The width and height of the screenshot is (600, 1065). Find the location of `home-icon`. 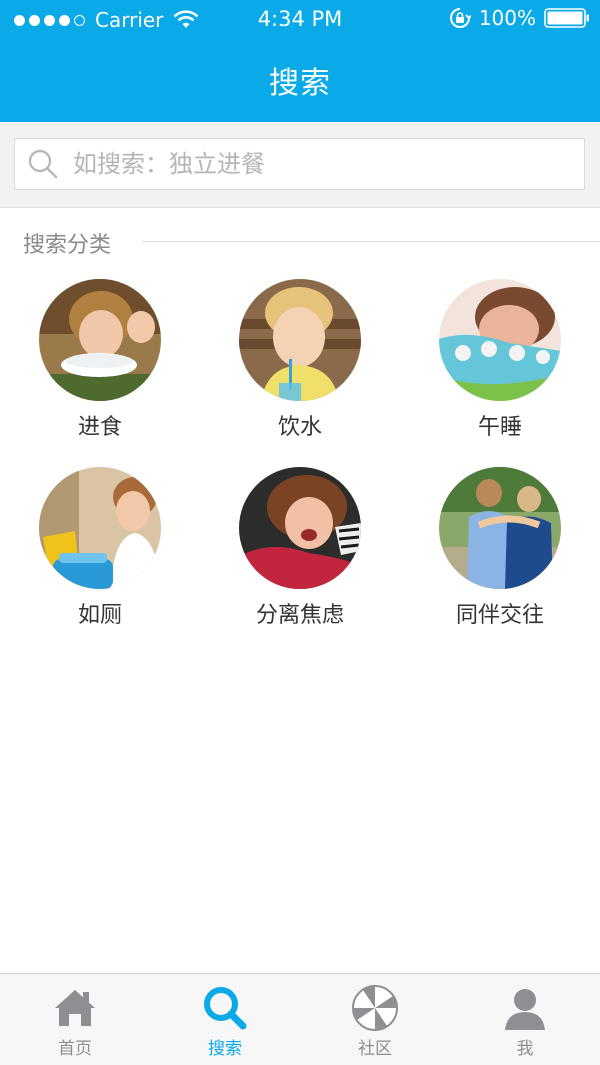

home-icon is located at coordinates (75, 1008).